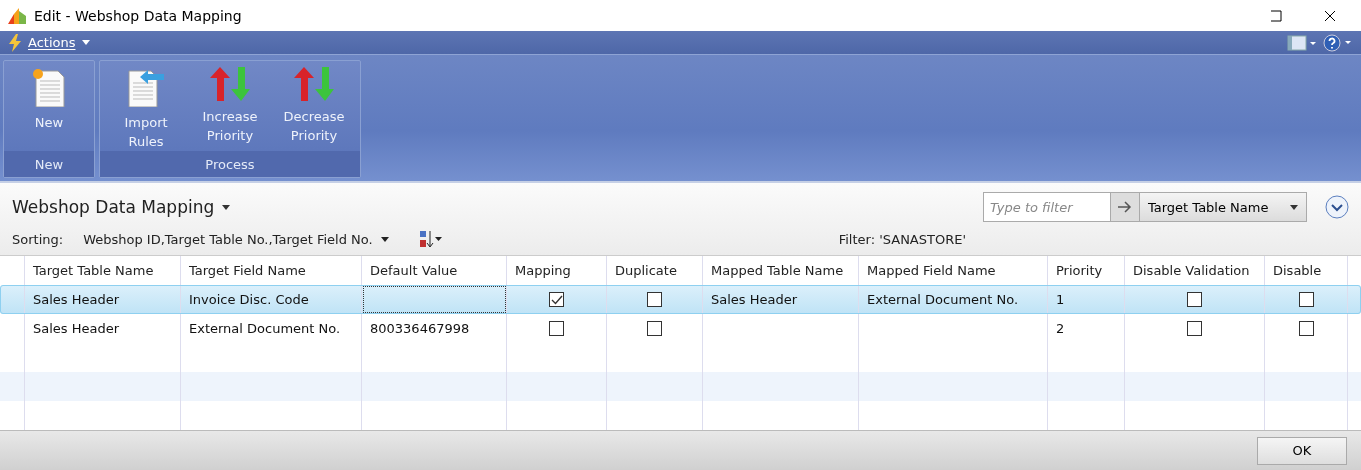 The height and width of the screenshot is (470, 1361). I want to click on lightning-icon, so click(15, 42).